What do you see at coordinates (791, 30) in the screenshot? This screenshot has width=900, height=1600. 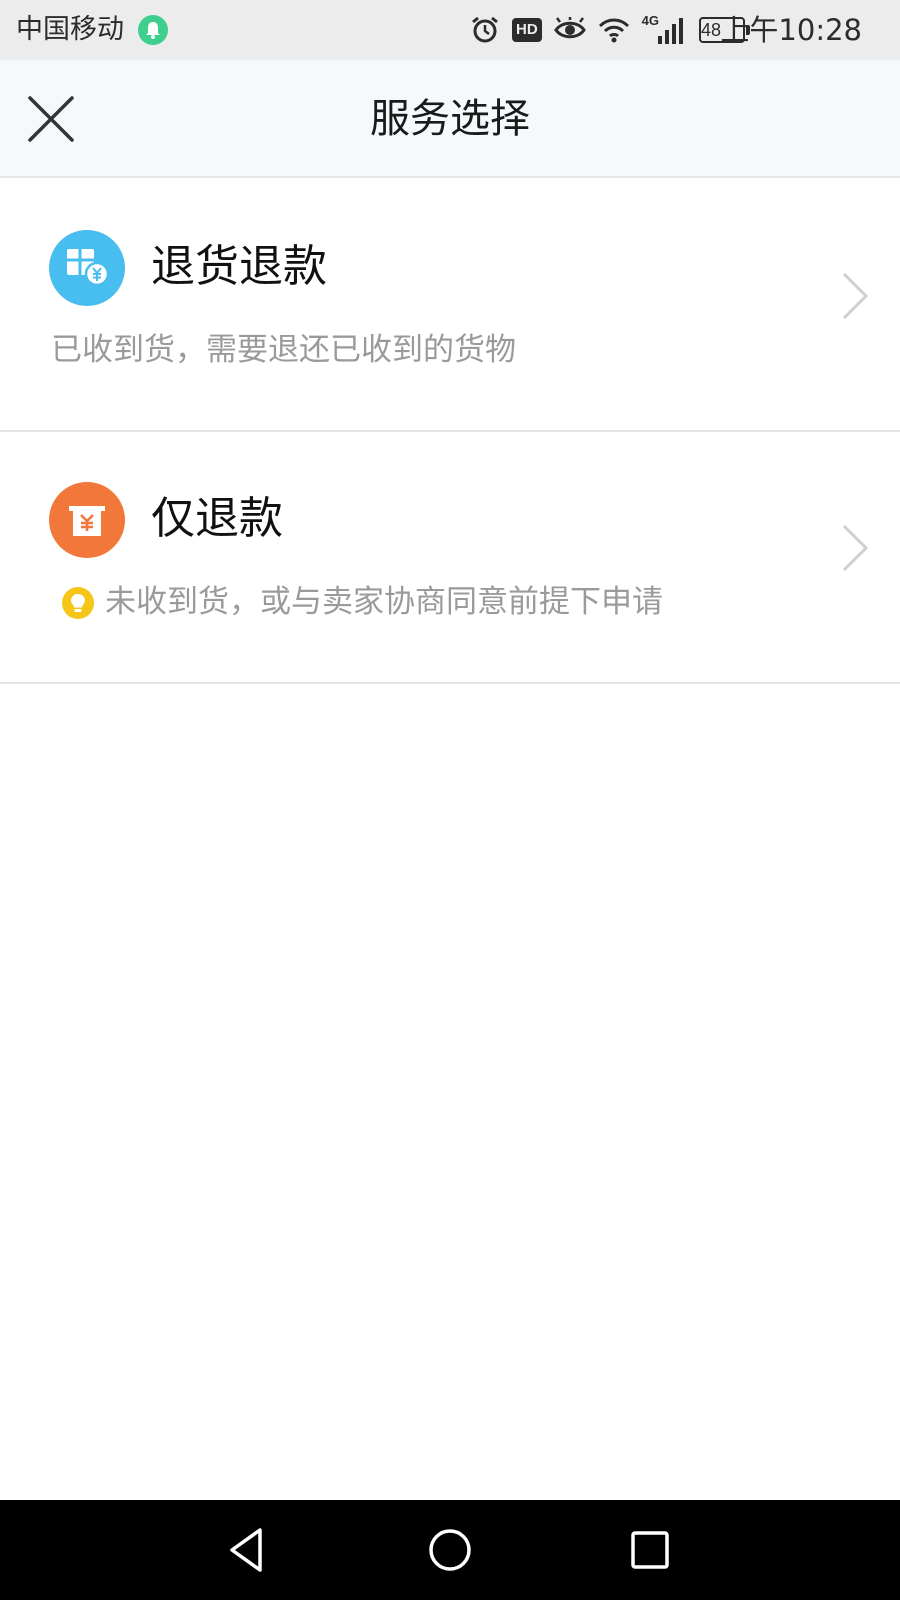 I see `clock: 上午10:28` at bounding box center [791, 30].